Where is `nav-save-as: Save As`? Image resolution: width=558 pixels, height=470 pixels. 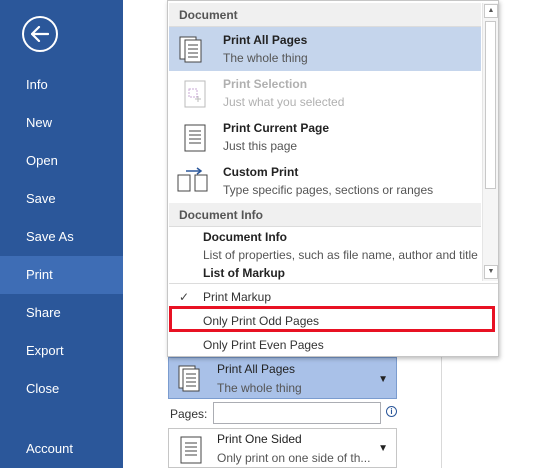 nav-save-as: Save As is located at coordinates (61, 237).